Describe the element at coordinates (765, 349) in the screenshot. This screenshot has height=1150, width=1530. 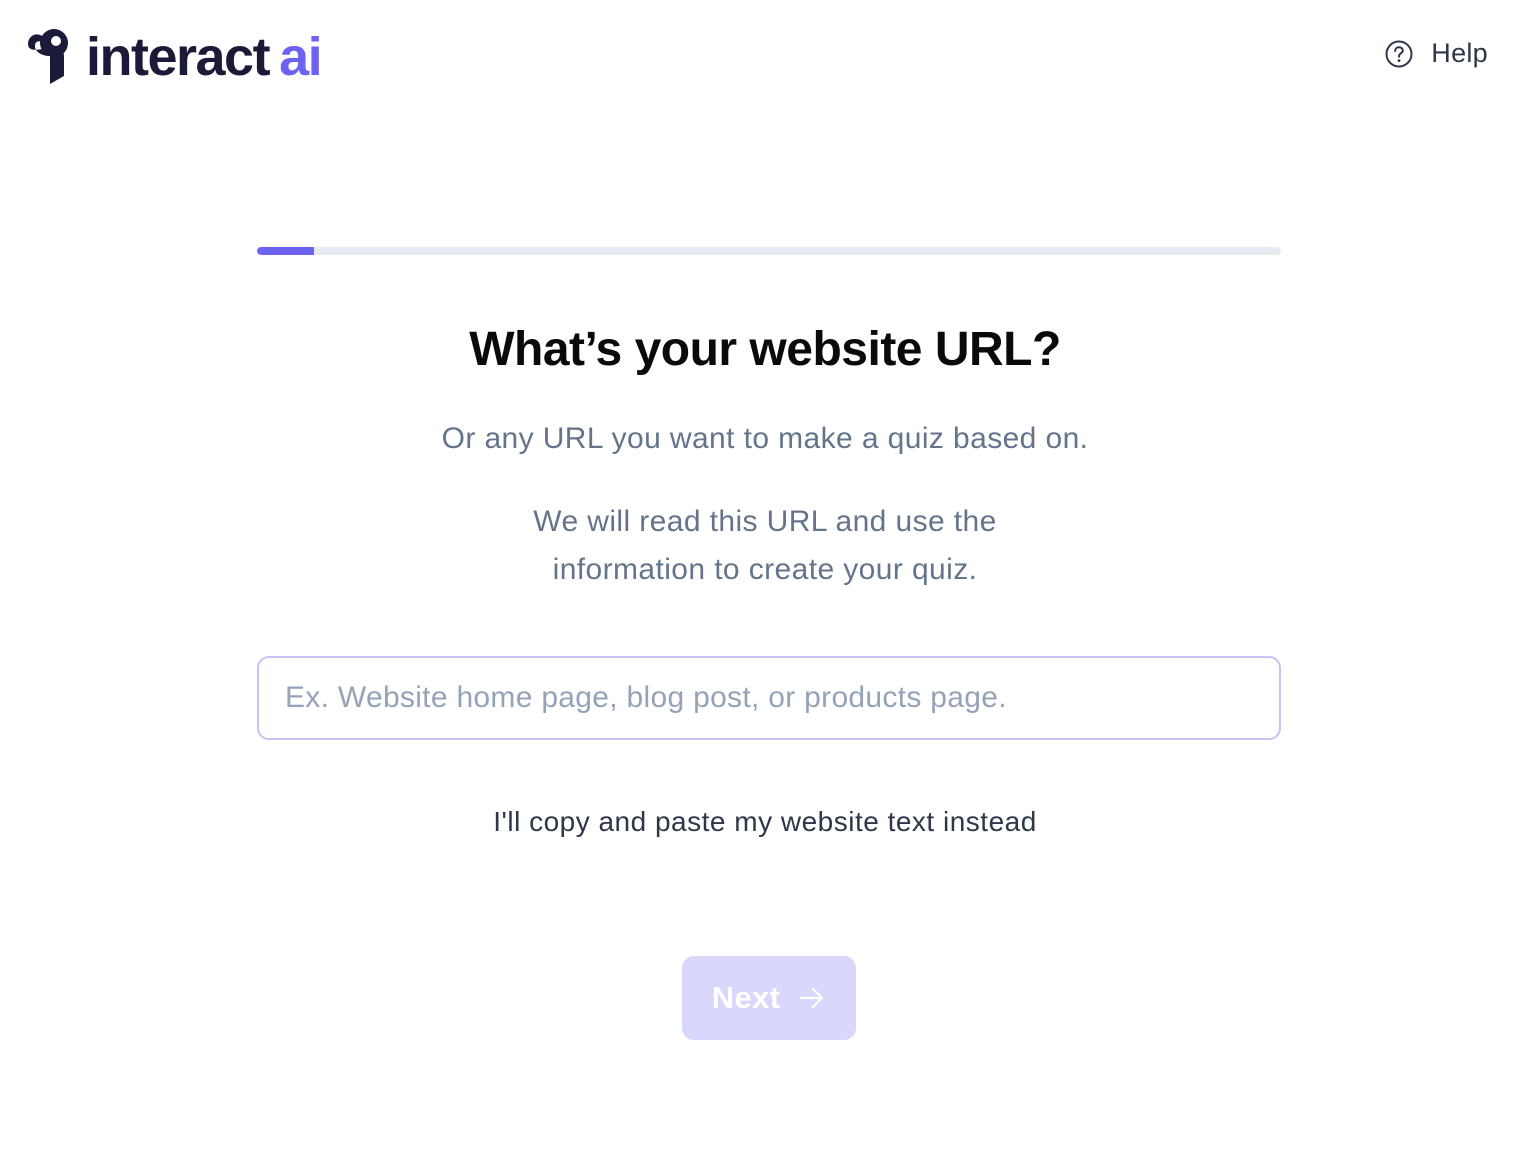
I see `page-title: What’s your website URL?` at that location.